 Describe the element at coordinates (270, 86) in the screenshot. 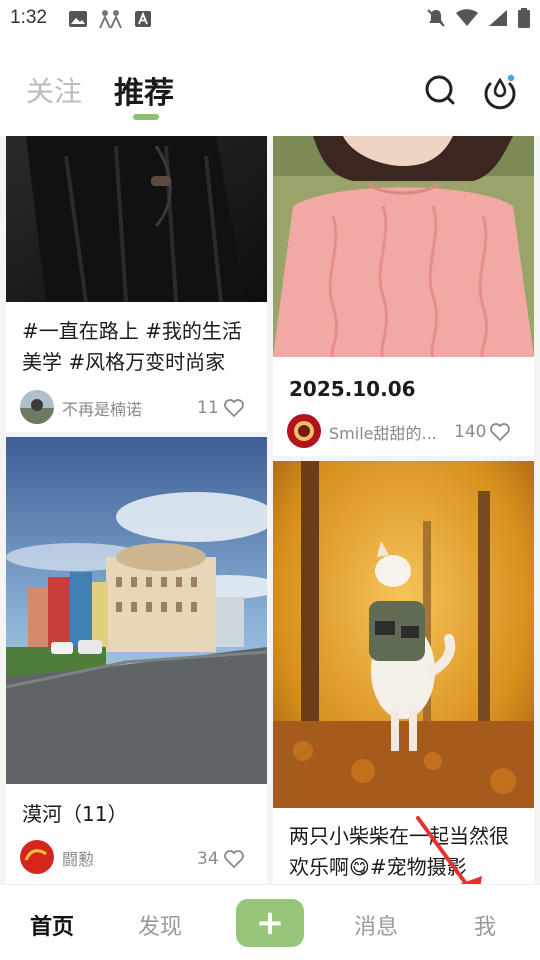

I see `top-header: 关注 推荐` at that location.